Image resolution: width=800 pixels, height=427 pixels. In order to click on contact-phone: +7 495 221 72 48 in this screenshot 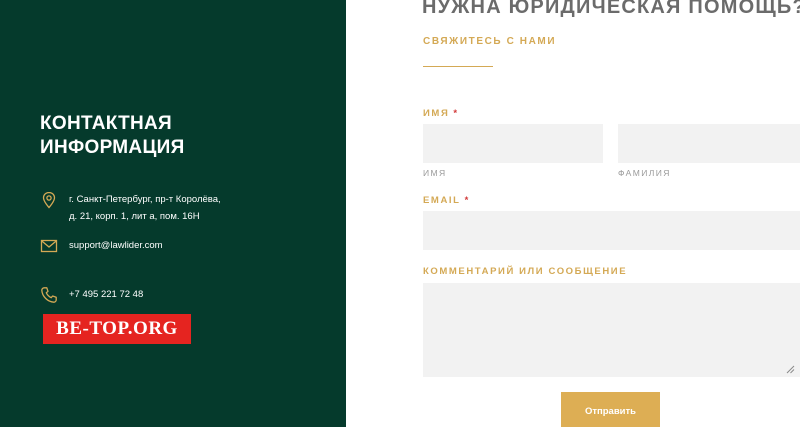, I will do `click(91, 295)`.